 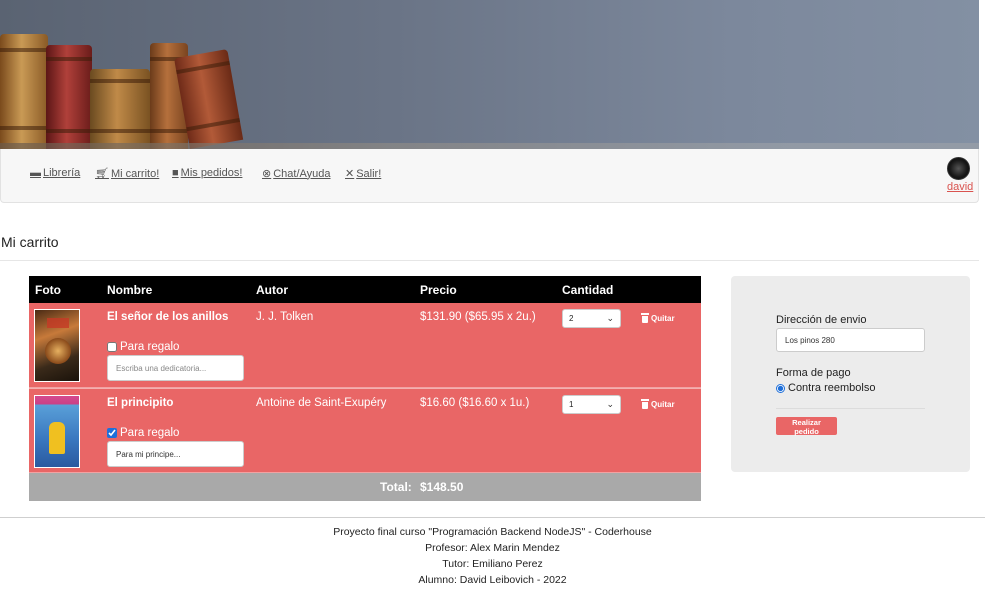 What do you see at coordinates (591, 404) in the screenshot?
I see `quantity-select: 1 ⌄` at bounding box center [591, 404].